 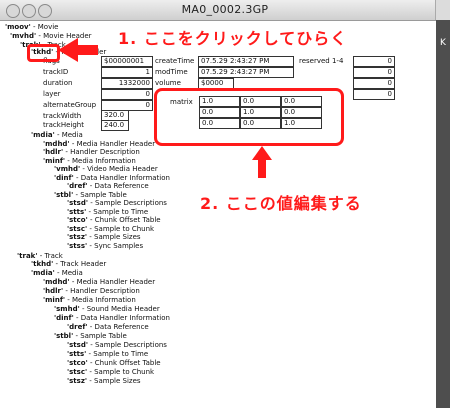 What do you see at coordinates (233, 38) in the screenshot?
I see `annotation-step-1: 1. ここをクリックしてひらく` at bounding box center [233, 38].